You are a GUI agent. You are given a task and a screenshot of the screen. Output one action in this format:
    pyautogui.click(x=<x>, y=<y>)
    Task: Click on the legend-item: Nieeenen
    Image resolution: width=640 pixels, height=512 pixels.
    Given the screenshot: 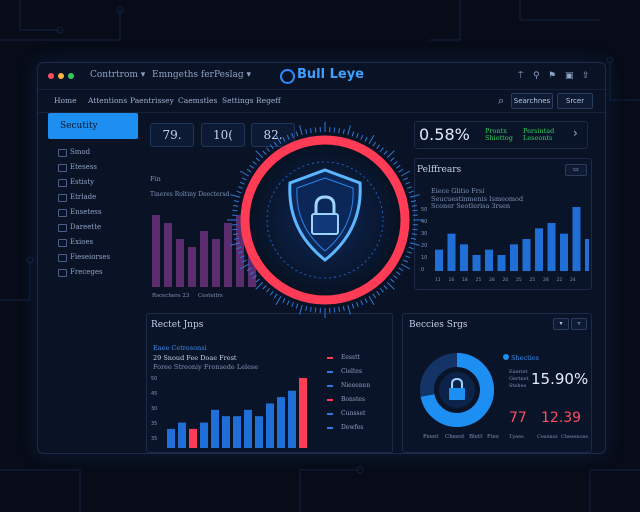 What is the action you would take?
    pyautogui.click(x=348, y=385)
    